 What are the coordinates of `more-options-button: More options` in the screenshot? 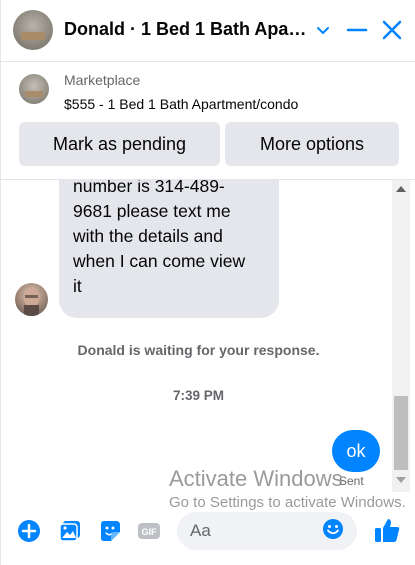 It's located at (312, 144).